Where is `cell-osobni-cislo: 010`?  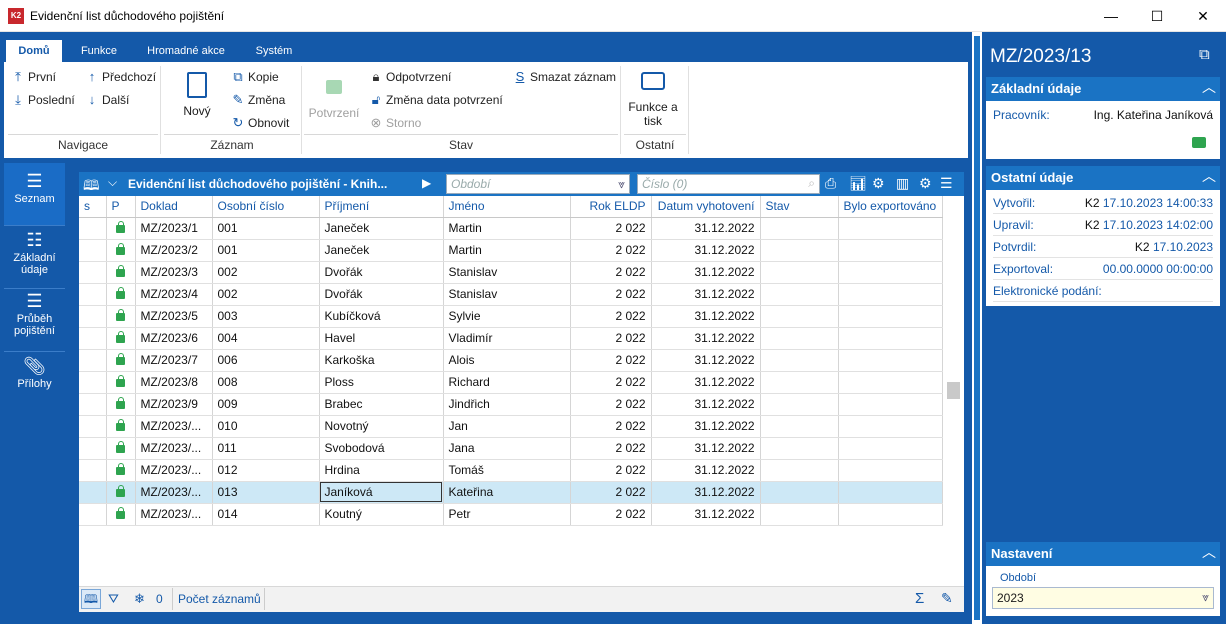 cell-osobni-cislo: 010 is located at coordinates (266, 426).